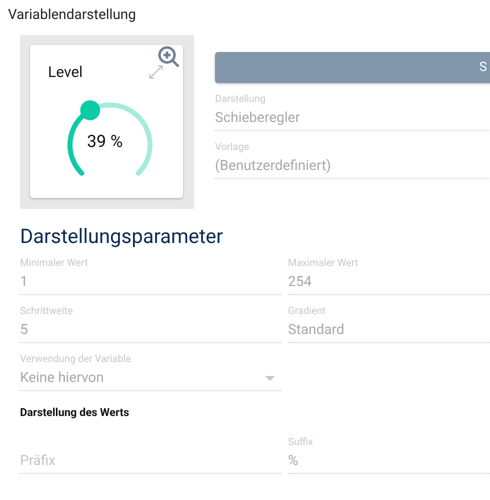 This screenshot has width=490, height=500. Describe the element at coordinates (352, 67) in the screenshot. I see `save-button: S` at that location.